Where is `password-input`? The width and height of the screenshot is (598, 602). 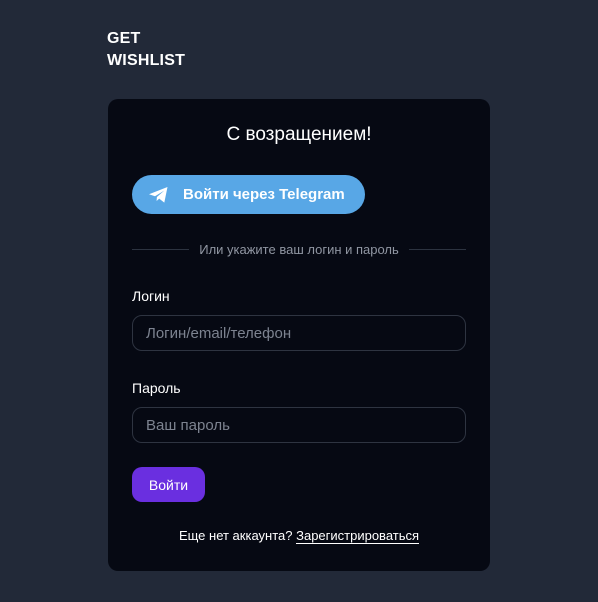 password-input is located at coordinates (299, 425).